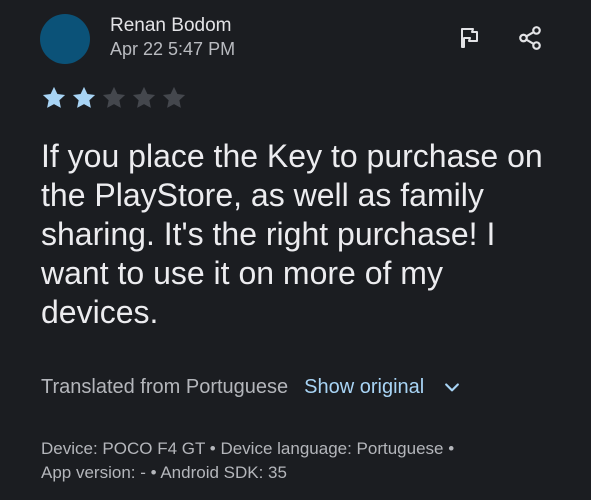 The image size is (591, 500). Describe the element at coordinates (171, 25) in the screenshot. I see `author-name: Renan Bodom` at that location.